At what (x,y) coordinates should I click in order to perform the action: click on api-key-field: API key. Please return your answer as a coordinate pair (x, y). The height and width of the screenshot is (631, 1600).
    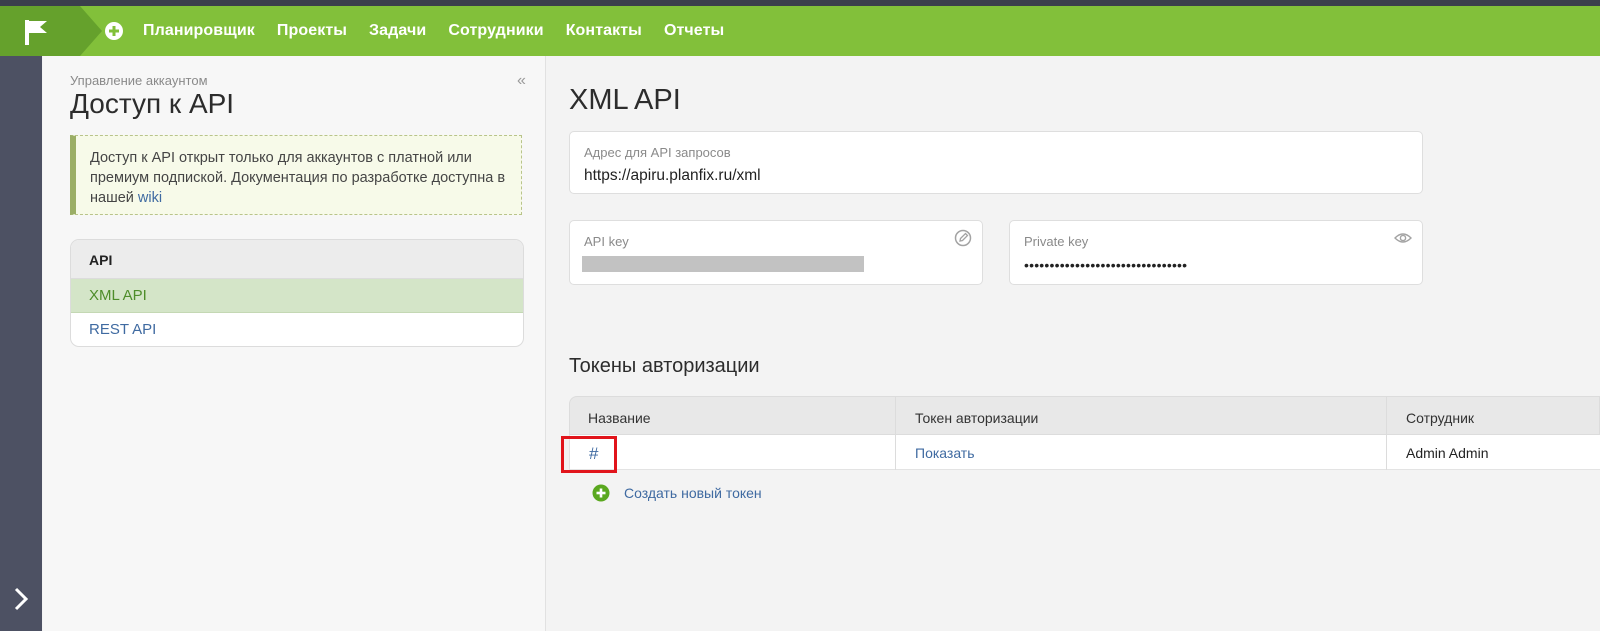
    Looking at the image, I should click on (776, 252).